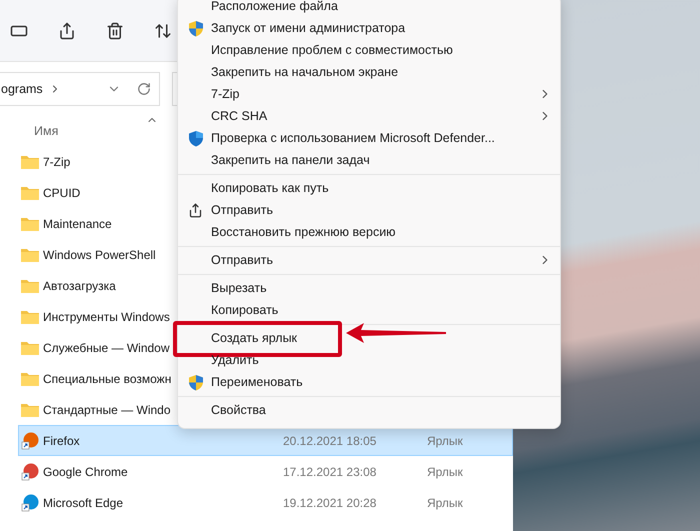 This screenshot has height=531, width=700. What do you see at coordinates (304, 72) in the screenshot?
I see `menu-item-label: Закрепить на начальном экране` at bounding box center [304, 72].